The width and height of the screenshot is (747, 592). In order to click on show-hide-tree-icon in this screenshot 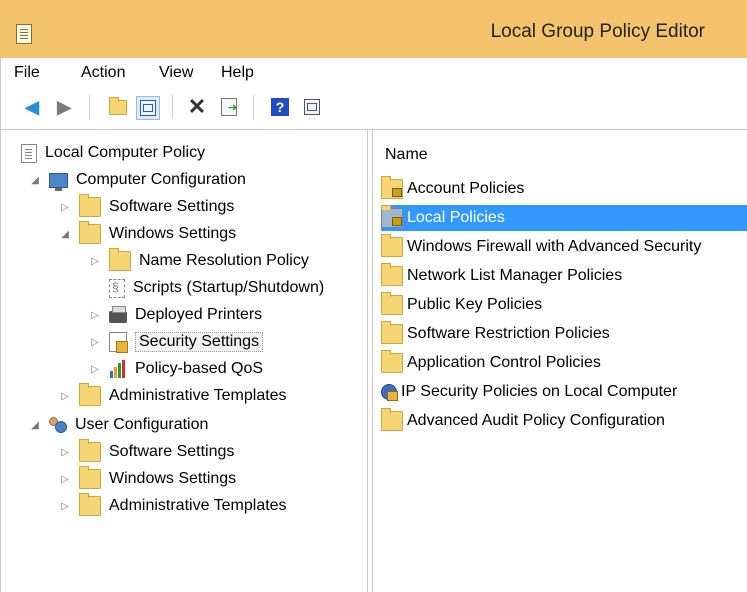, I will do `click(148, 108)`.